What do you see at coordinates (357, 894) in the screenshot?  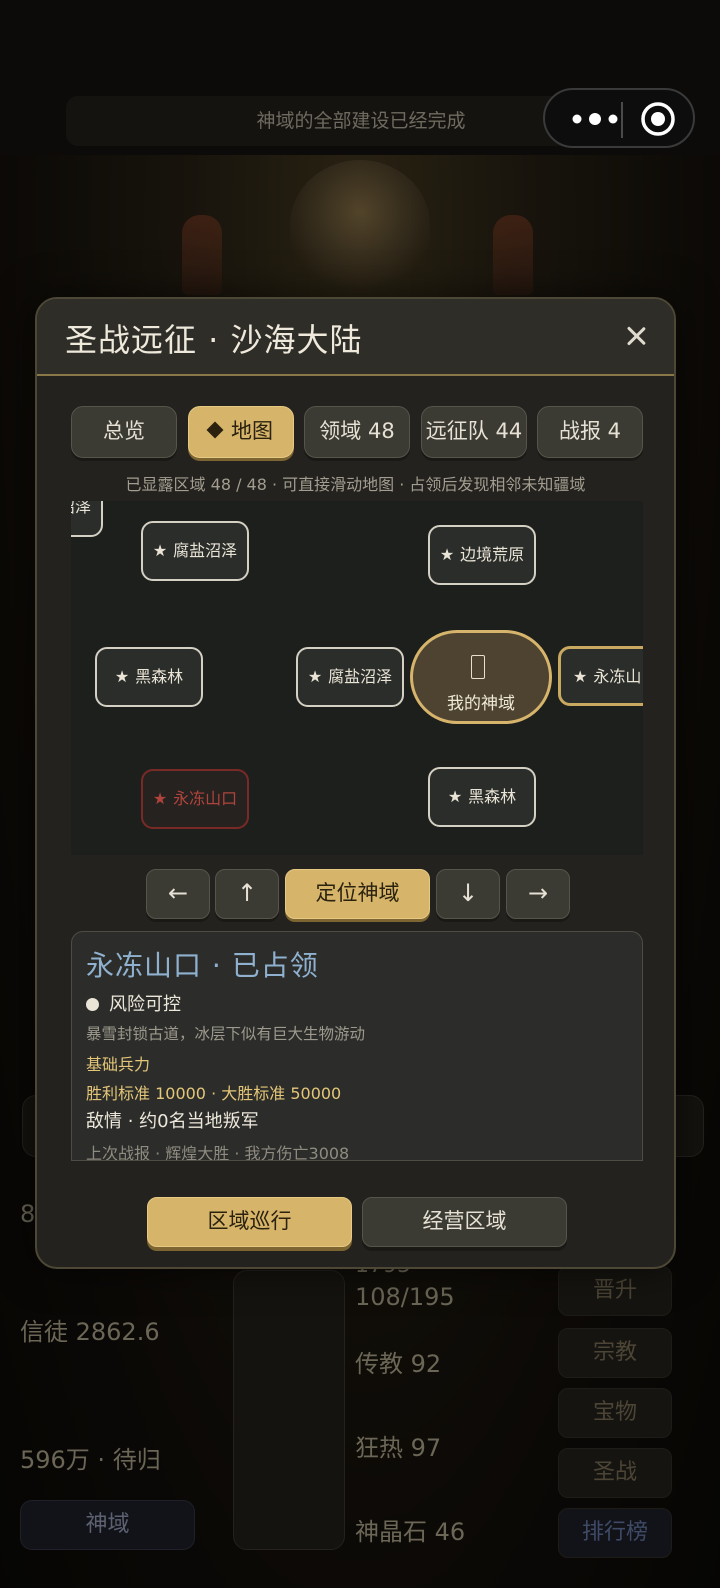 I see `locate-home-button: 定位神域` at bounding box center [357, 894].